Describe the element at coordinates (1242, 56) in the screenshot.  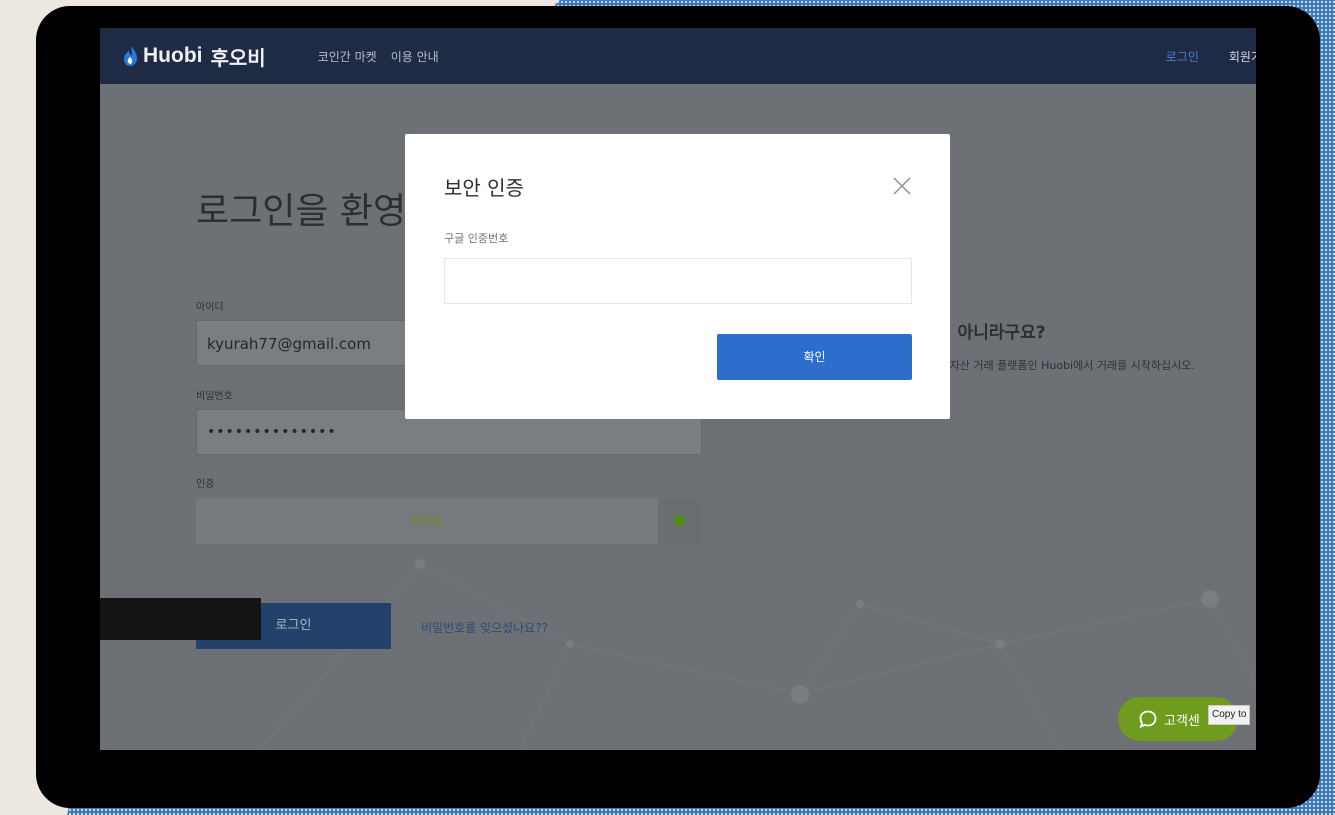
I see `nav-signup-link: 회원가` at that location.